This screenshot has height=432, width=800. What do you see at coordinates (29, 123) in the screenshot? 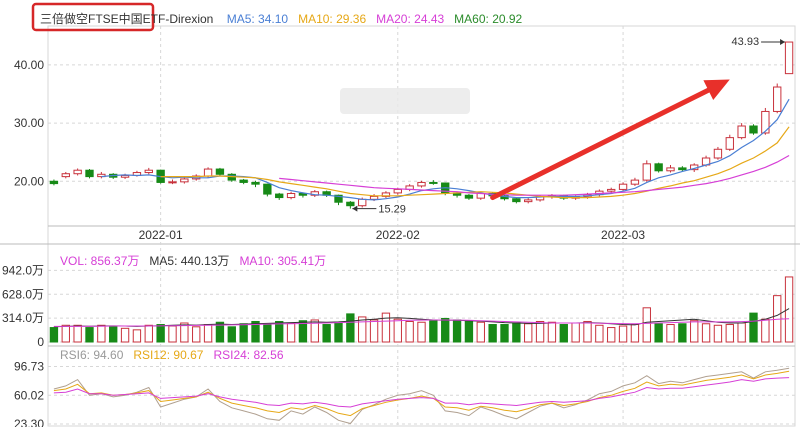
I see `price-y-tick-label: 30.00` at bounding box center [29, 123].